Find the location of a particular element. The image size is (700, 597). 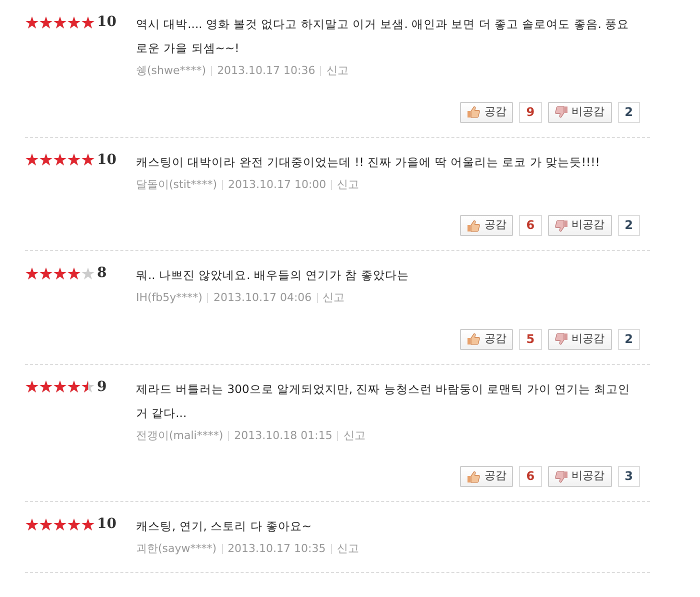

rating-score: 8 is located at coordinates (102, 273).